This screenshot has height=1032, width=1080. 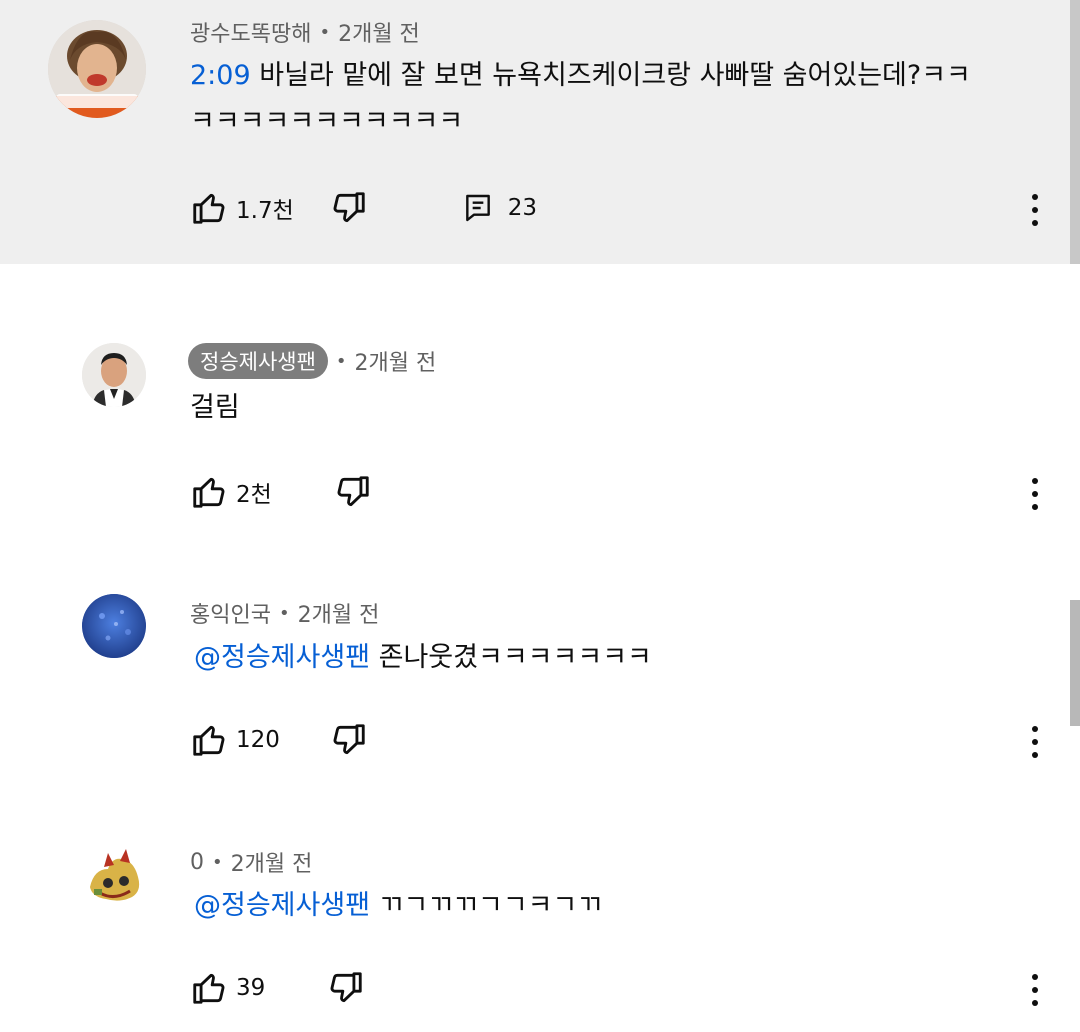 What do you see at coordinates (277, 988) in the screenshot?
I see `comment-actions: 39` at bounding box center [277, 988].